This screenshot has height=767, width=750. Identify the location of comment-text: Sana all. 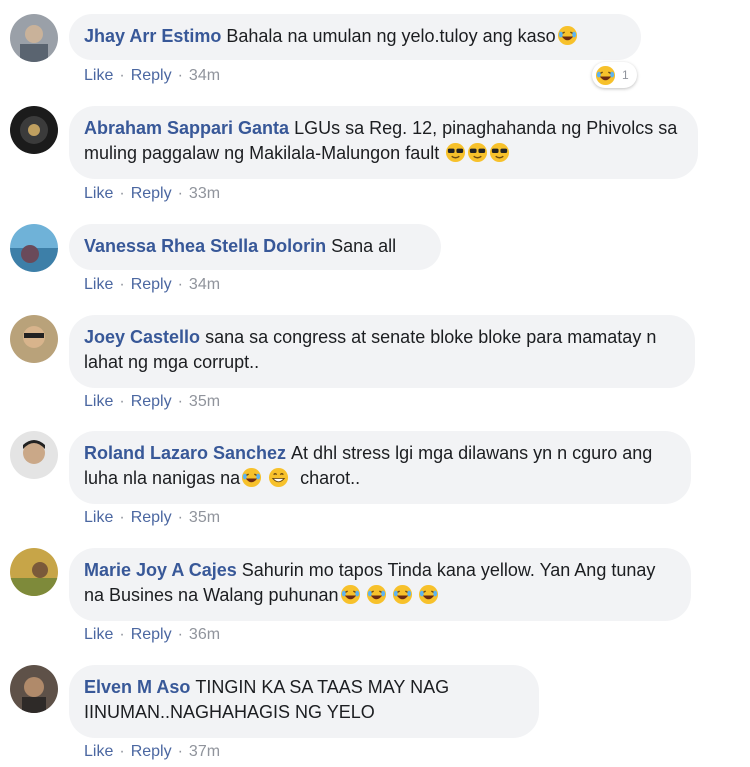
(364, 246).